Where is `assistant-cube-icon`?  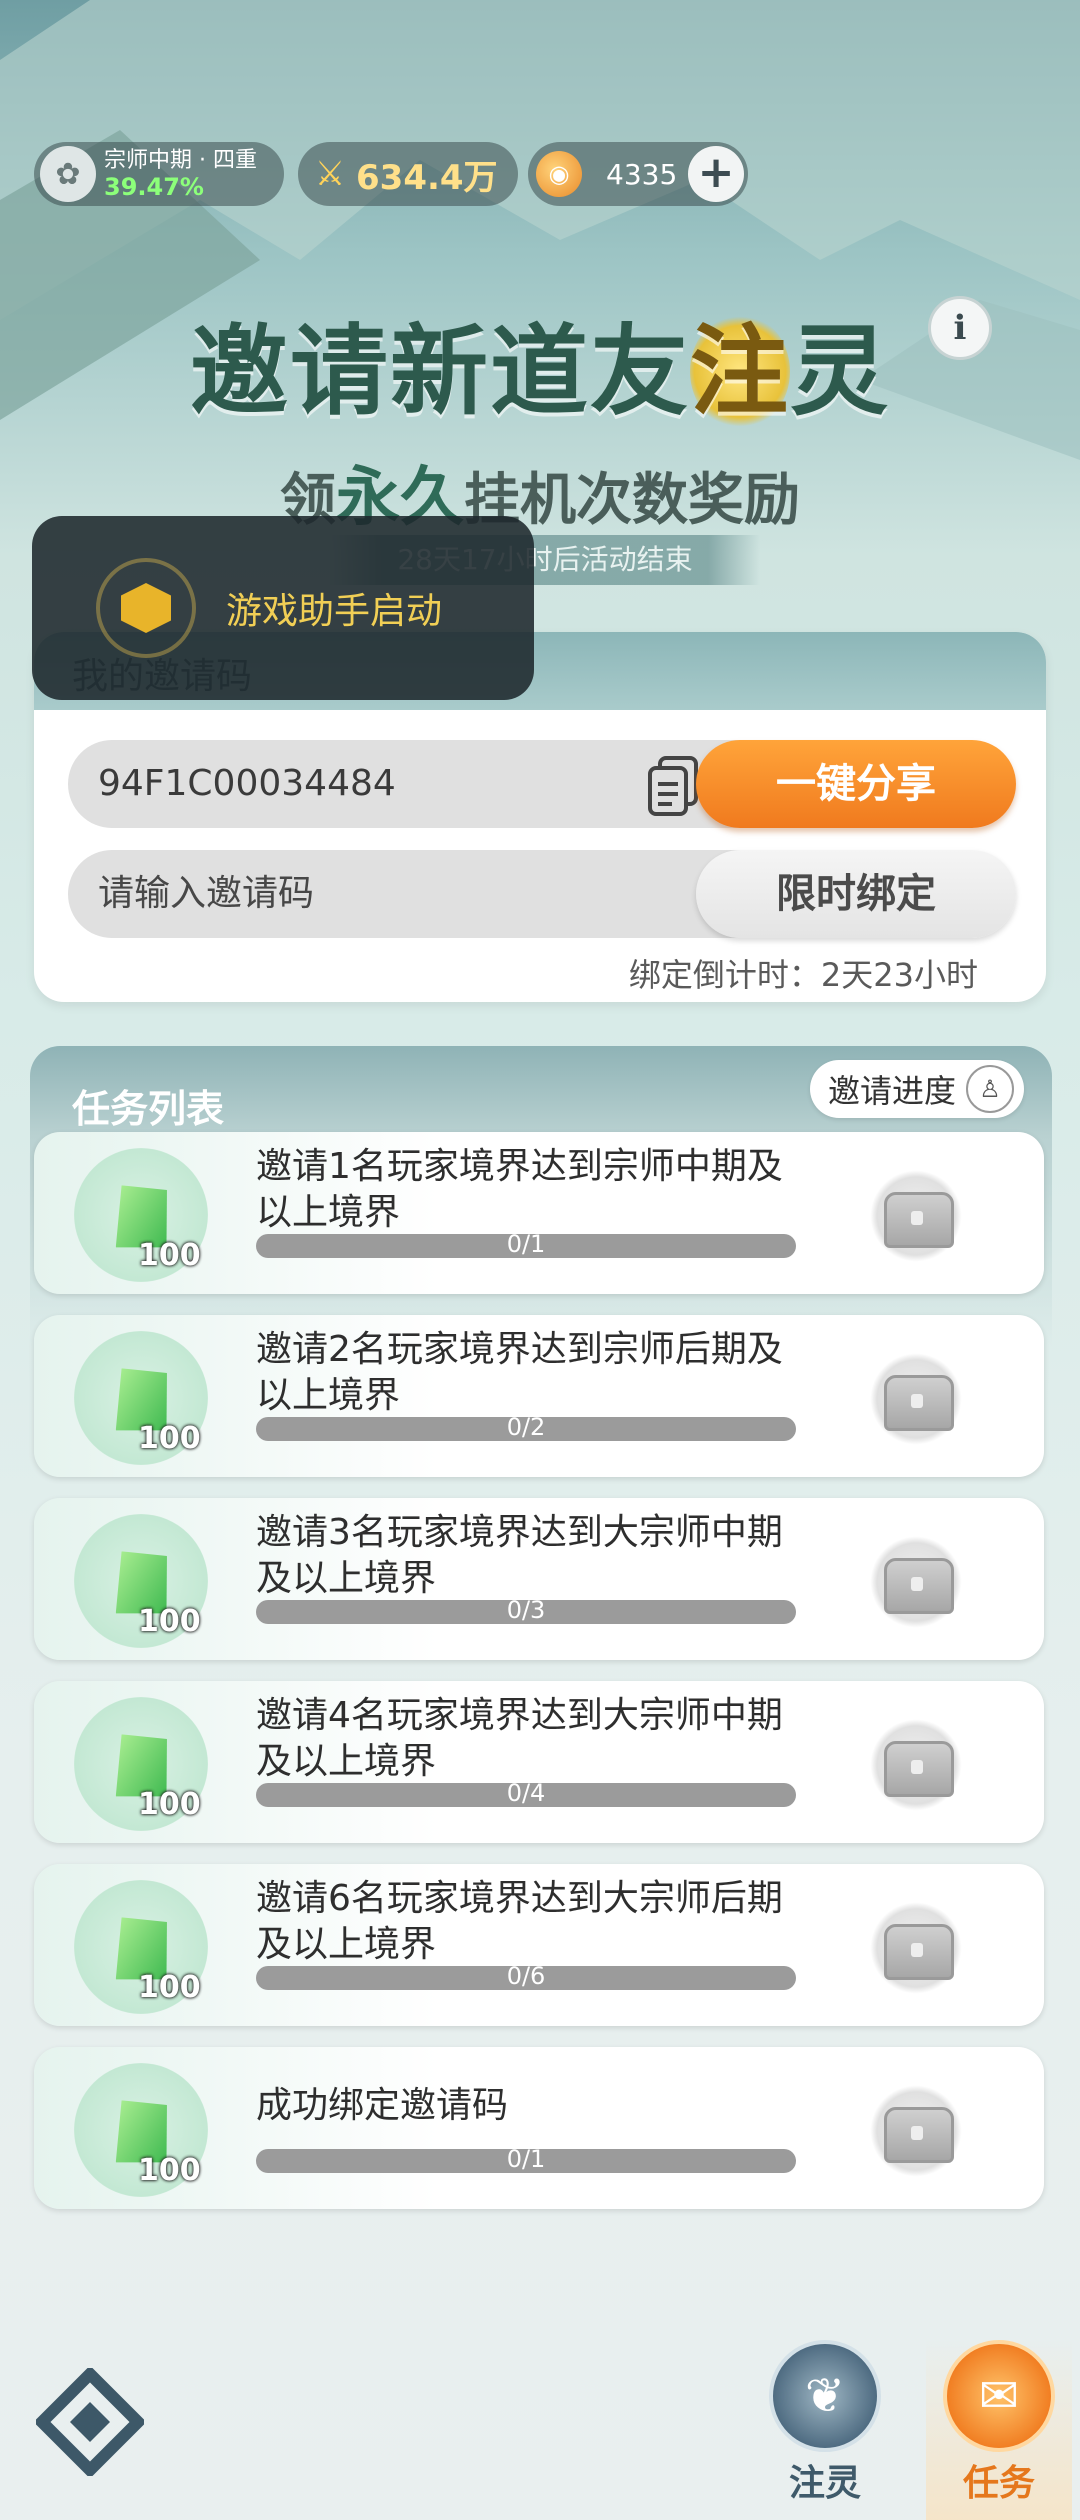
assistant-cube-icon is located at coordinates (146, 608).